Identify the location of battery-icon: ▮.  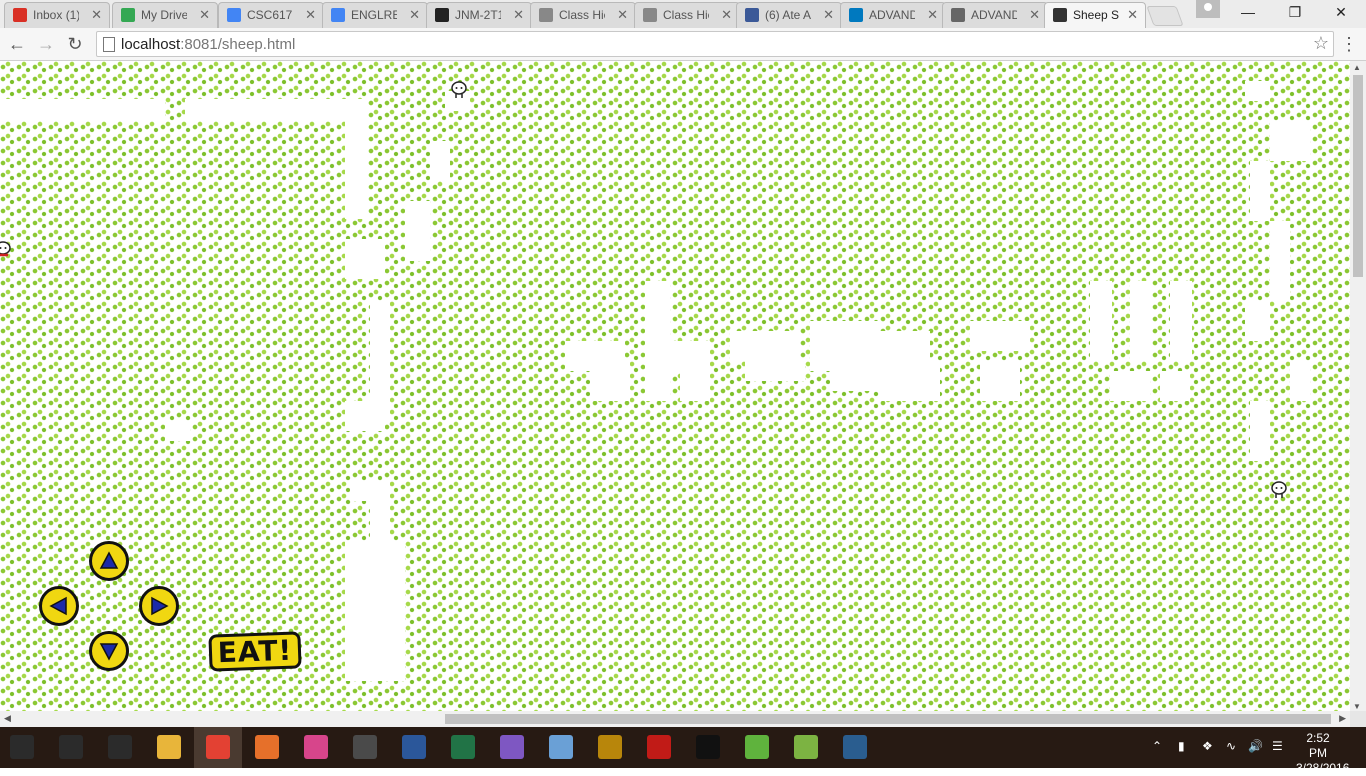
(1181, 746).